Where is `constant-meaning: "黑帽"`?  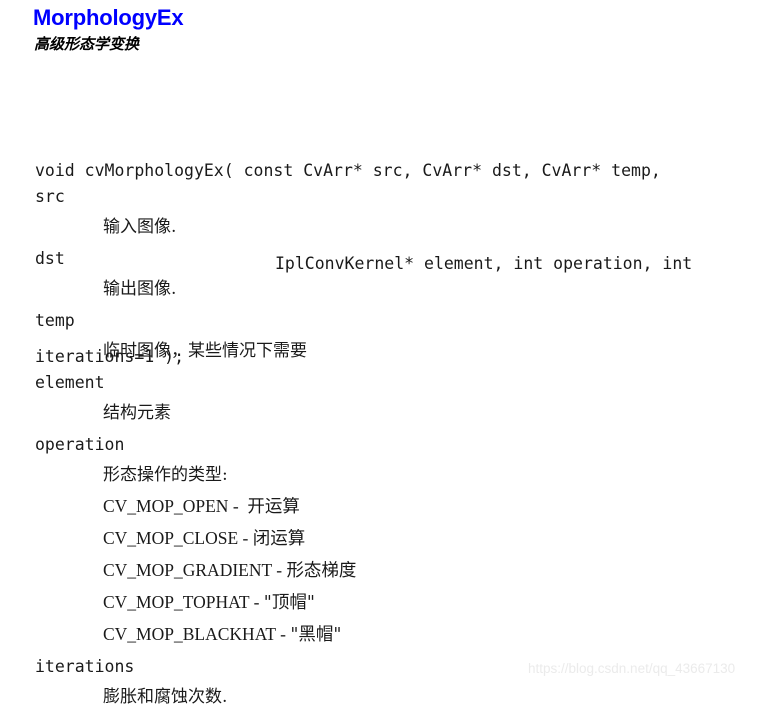
constant-meaning: "黑帽" is located at coordinates (316, 635).